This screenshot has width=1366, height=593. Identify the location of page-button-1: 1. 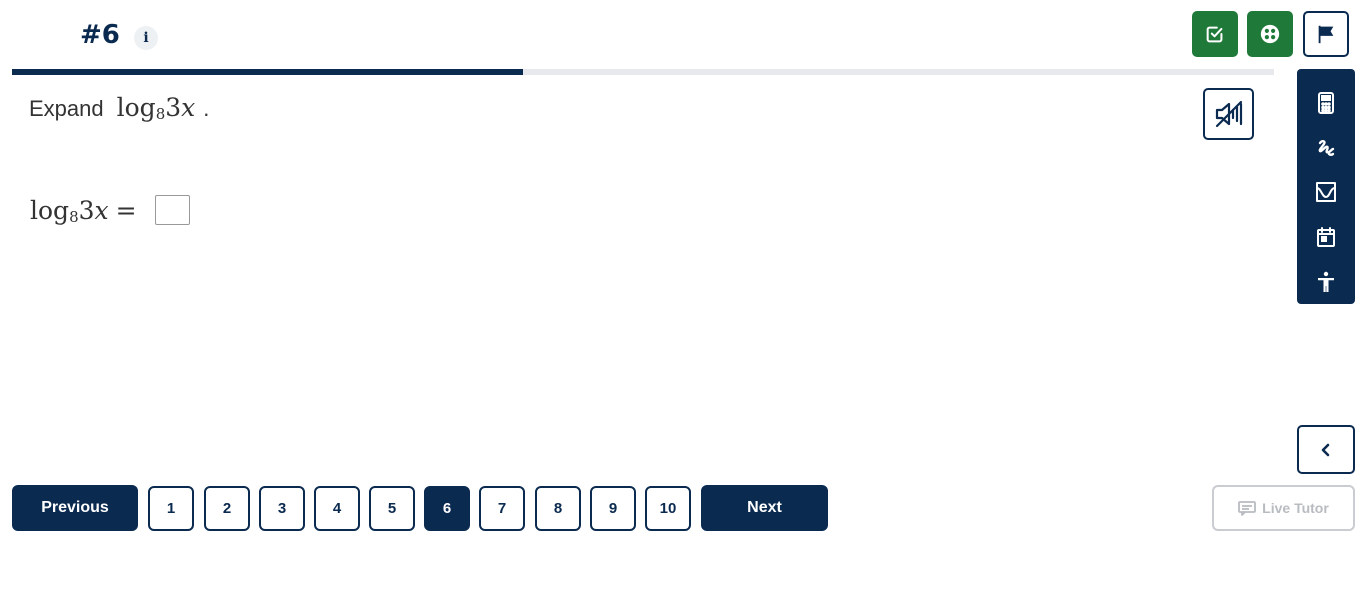
(171, 508).